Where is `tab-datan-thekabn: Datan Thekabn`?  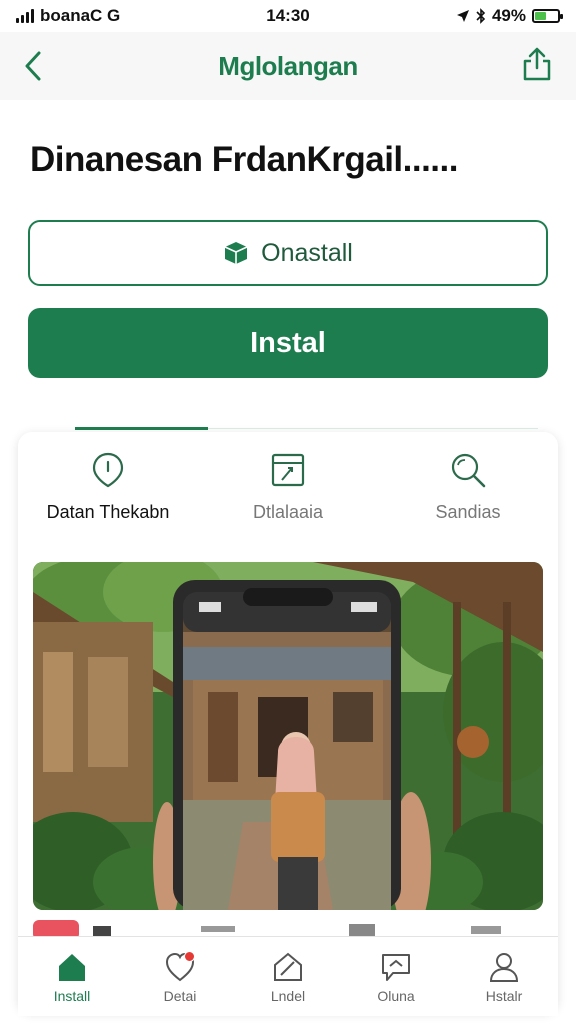 tab-datan-thekabn: Datan Thekabn is located at coordinates (108, 495).